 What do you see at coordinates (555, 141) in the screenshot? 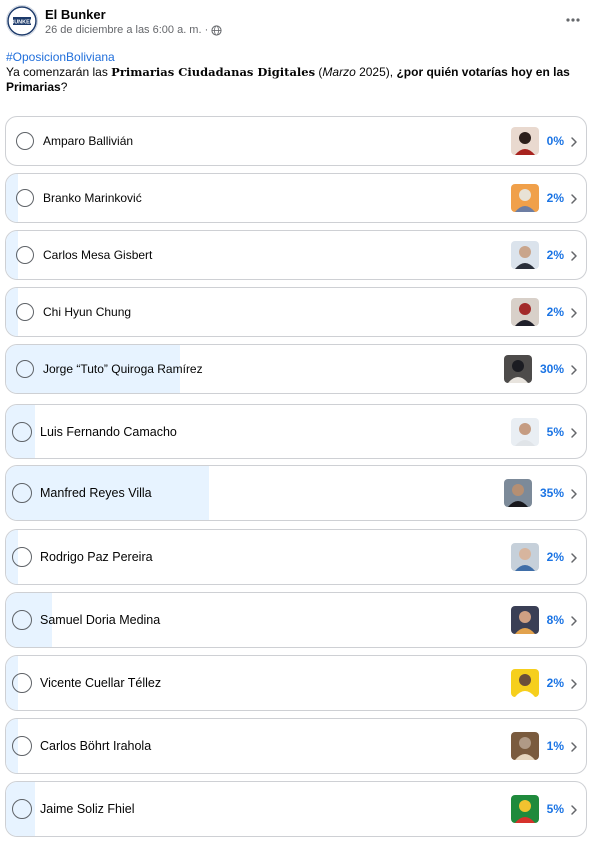
I see `poll-option-percent: 0%` at bounding box center [555, 141].